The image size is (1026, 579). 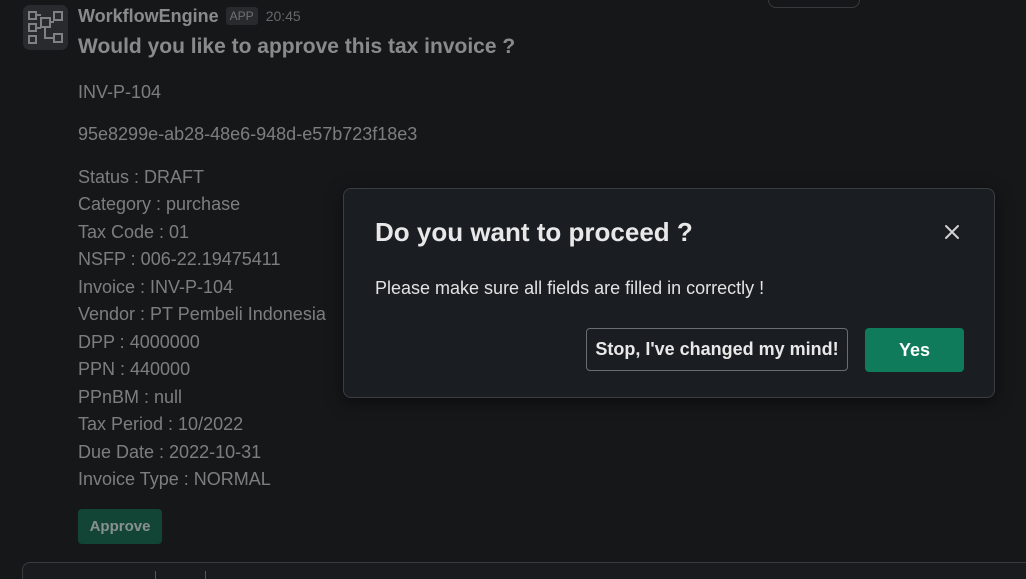 I want to click on field-ppnbm: PPnBM : null, so click(x=130, y=397).